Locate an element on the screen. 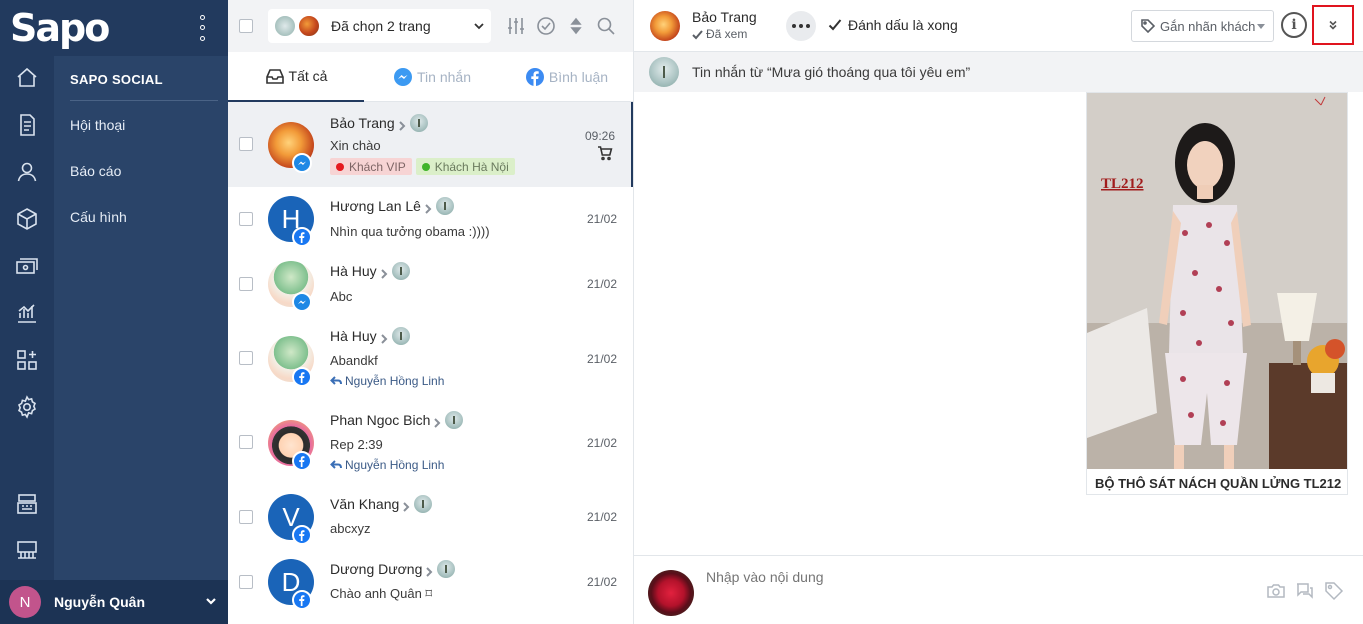  contact-name: Hà Huy is located at coordinates (353, 336).